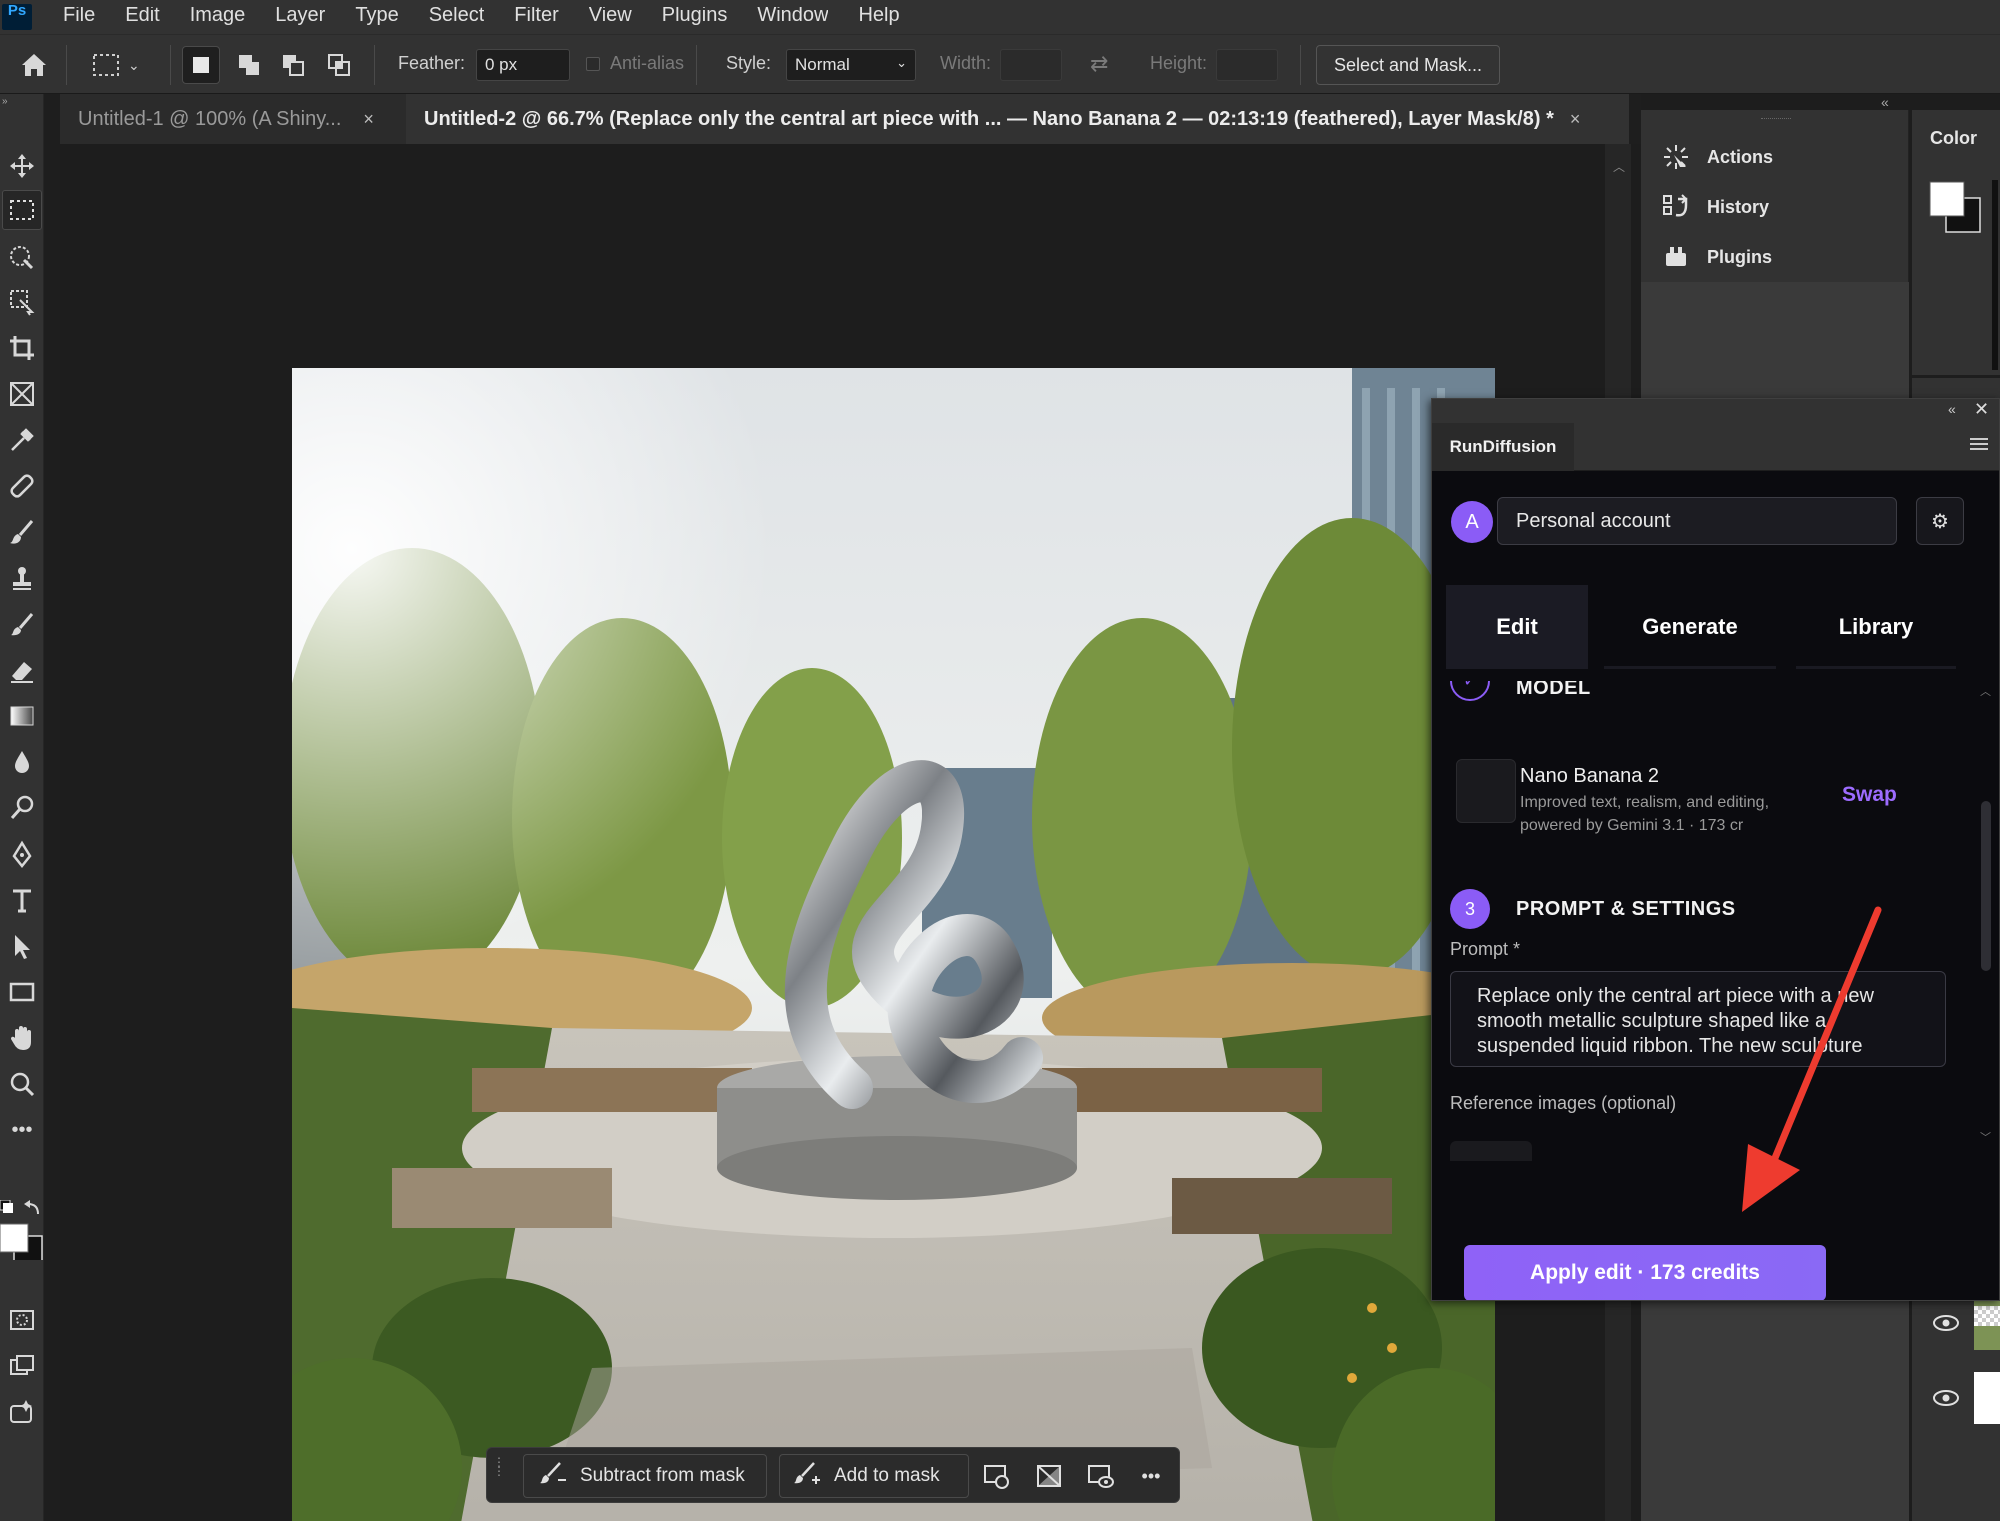 This screenshot has height=1521, width=2000. What do you see at coordinates (22, 1320) in the screenshot?
I see `quick-mask-icon` at bounding box center [22, 1320].